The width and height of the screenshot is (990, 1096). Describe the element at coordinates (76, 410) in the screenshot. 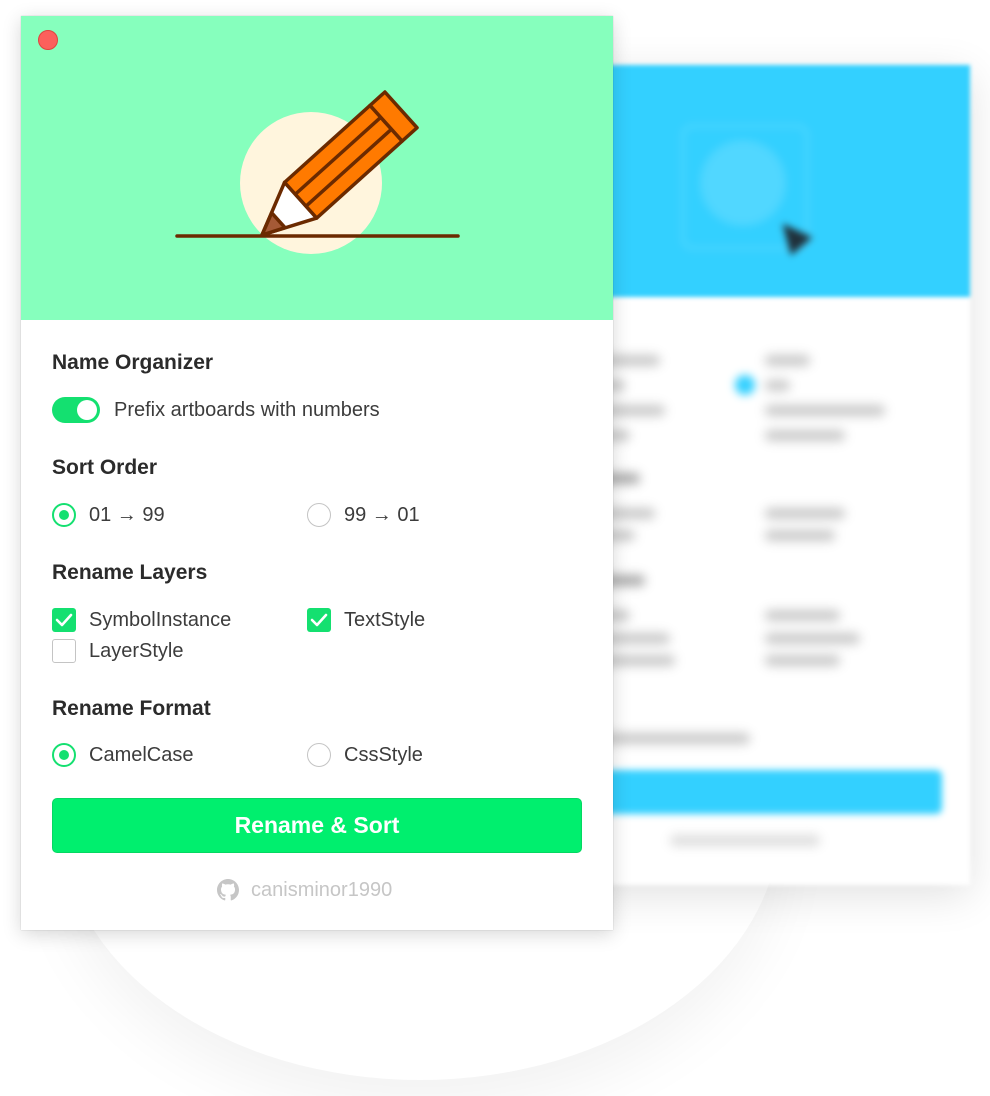

I see `prefix-toggle` at that location.